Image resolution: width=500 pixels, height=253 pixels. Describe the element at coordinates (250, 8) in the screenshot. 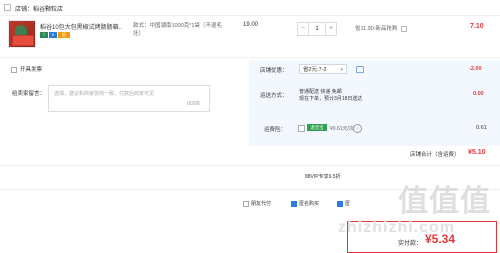

I see `store-header` at that location.